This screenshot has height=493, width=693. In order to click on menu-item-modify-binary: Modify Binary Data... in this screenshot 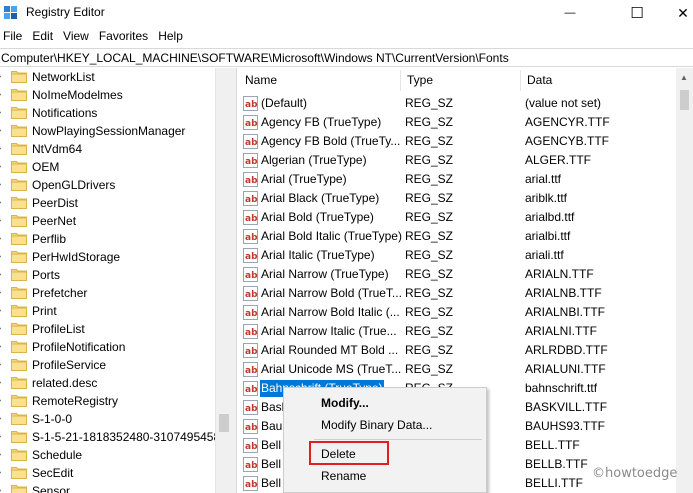, I will do `click(376, 425)`.